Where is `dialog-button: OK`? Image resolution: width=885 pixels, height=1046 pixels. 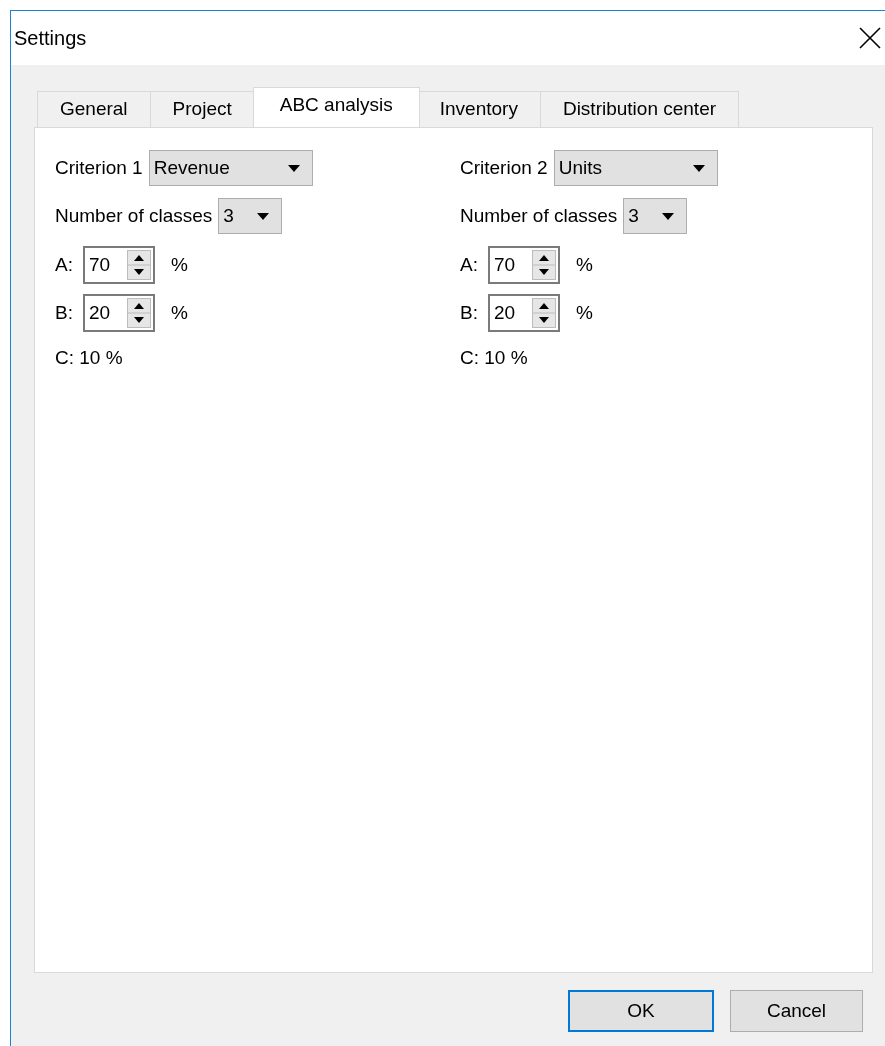 dialog-button: OK is located at coordinates (641, 1011).